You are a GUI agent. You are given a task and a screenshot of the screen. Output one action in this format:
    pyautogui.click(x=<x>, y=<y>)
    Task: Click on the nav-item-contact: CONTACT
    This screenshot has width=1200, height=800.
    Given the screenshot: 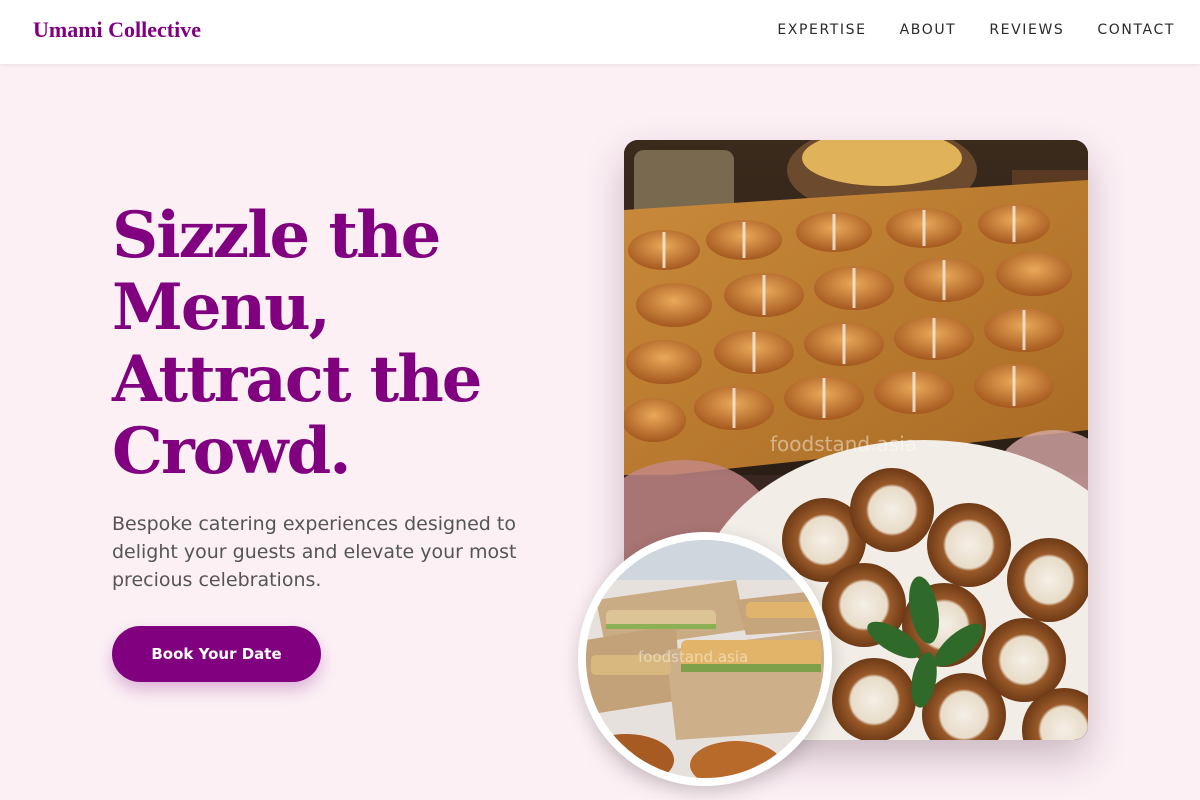 What is the action you would take?
    pyautogui.click(x=1136, y=30)
    